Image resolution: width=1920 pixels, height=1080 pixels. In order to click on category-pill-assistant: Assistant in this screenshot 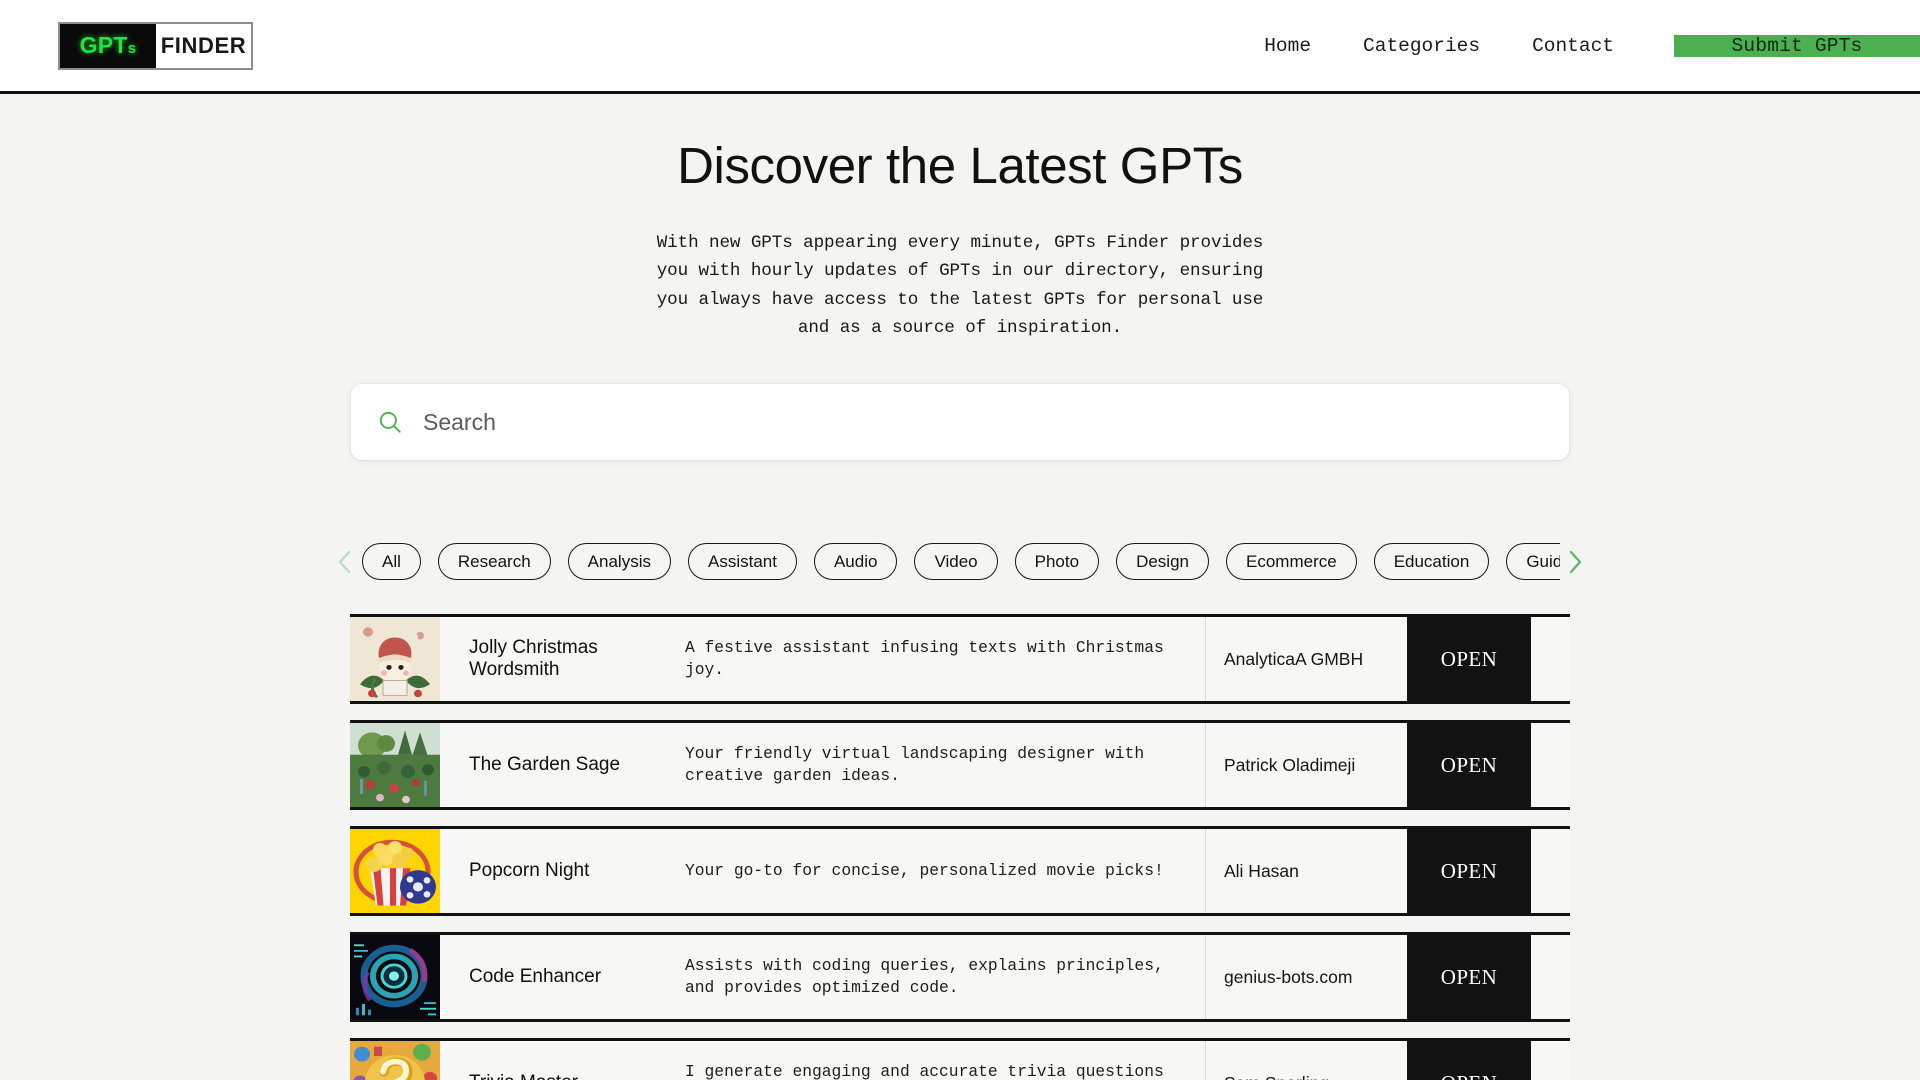, I will do `click(742, 562)`.